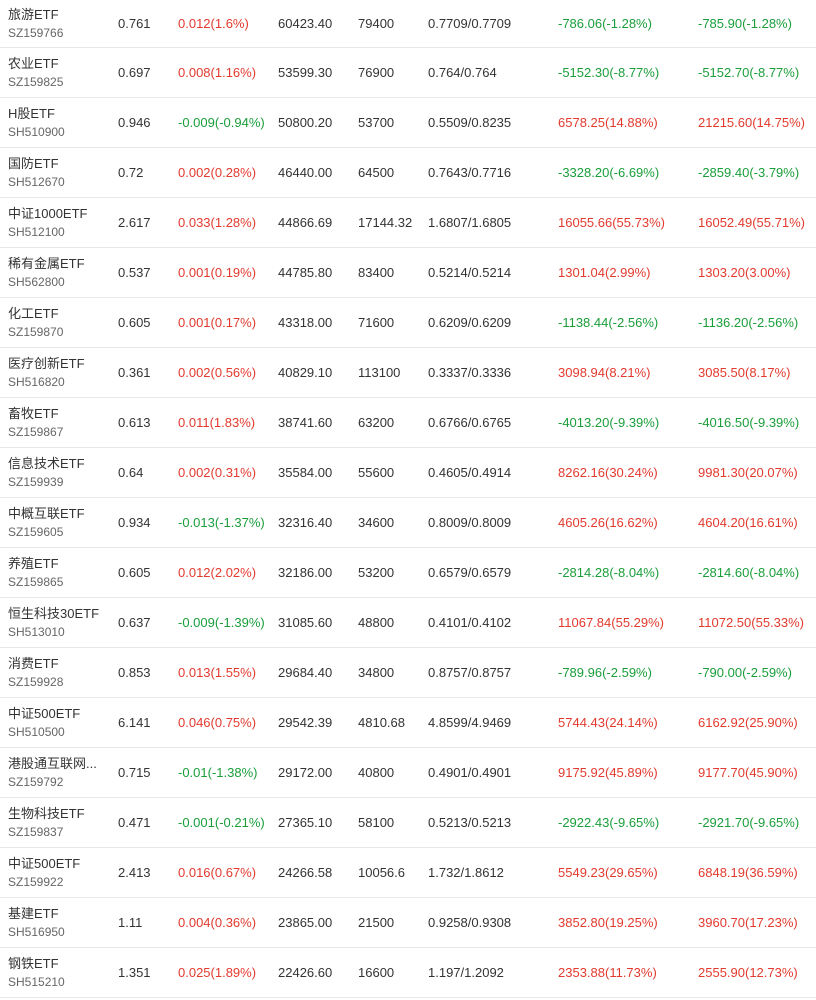 The height and width of the screenshot is (1000, 816). What do you see at coordinates (33, 64) in the screenshot?
I see `fund-name-link: 农业ETF` at bounding box center [33, 64].